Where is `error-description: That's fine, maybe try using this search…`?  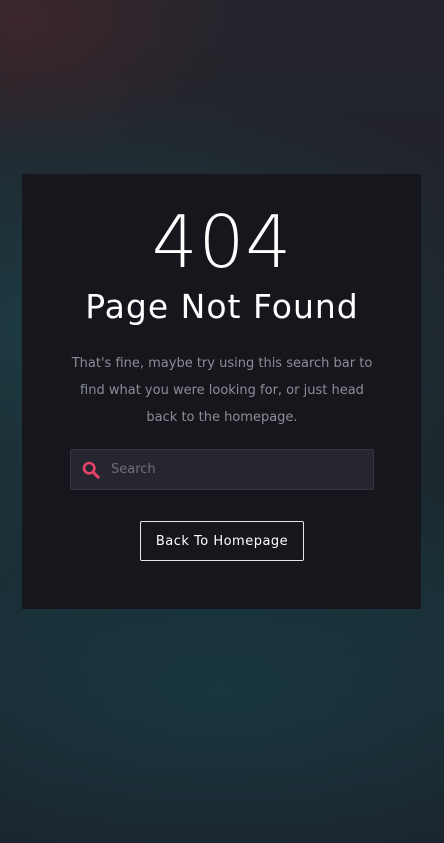 error-description: That's fine, maybe try using this search… is located at coordinates (222, 390).